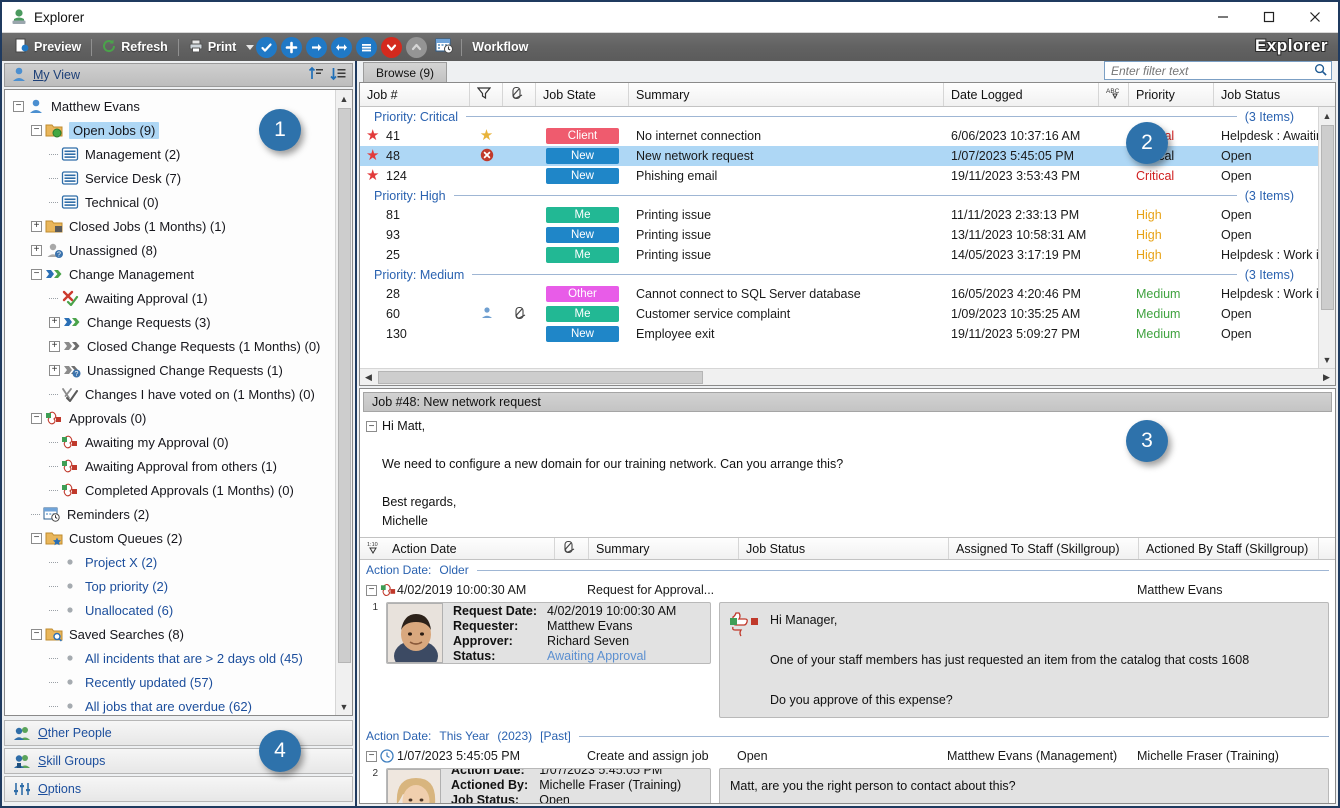  I want to click on action-column-header-summary: Summary, so click(664, 548).